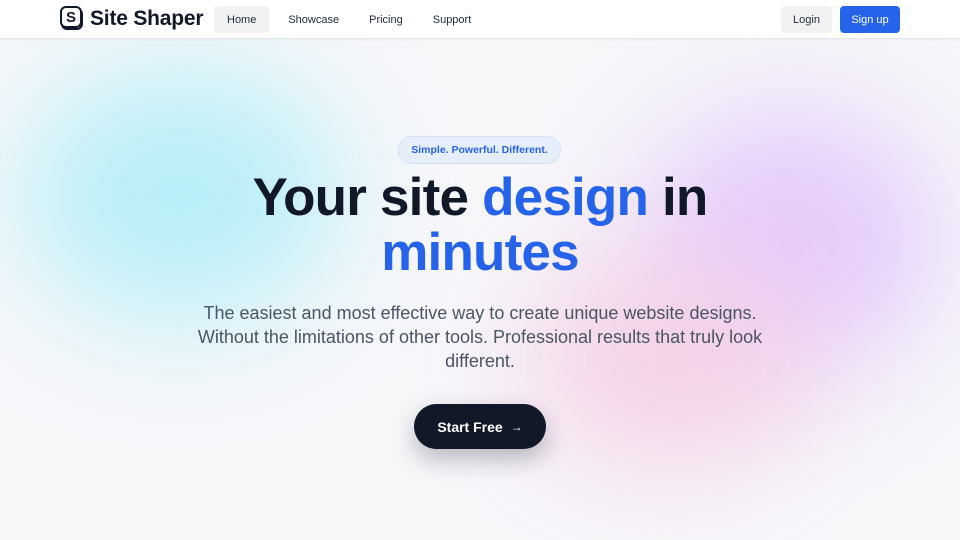 The image size is (960, 540). Describe the element at coordinates (565, 197) in the screenshot. I see `hero-title-highlight-design: design` at that location.